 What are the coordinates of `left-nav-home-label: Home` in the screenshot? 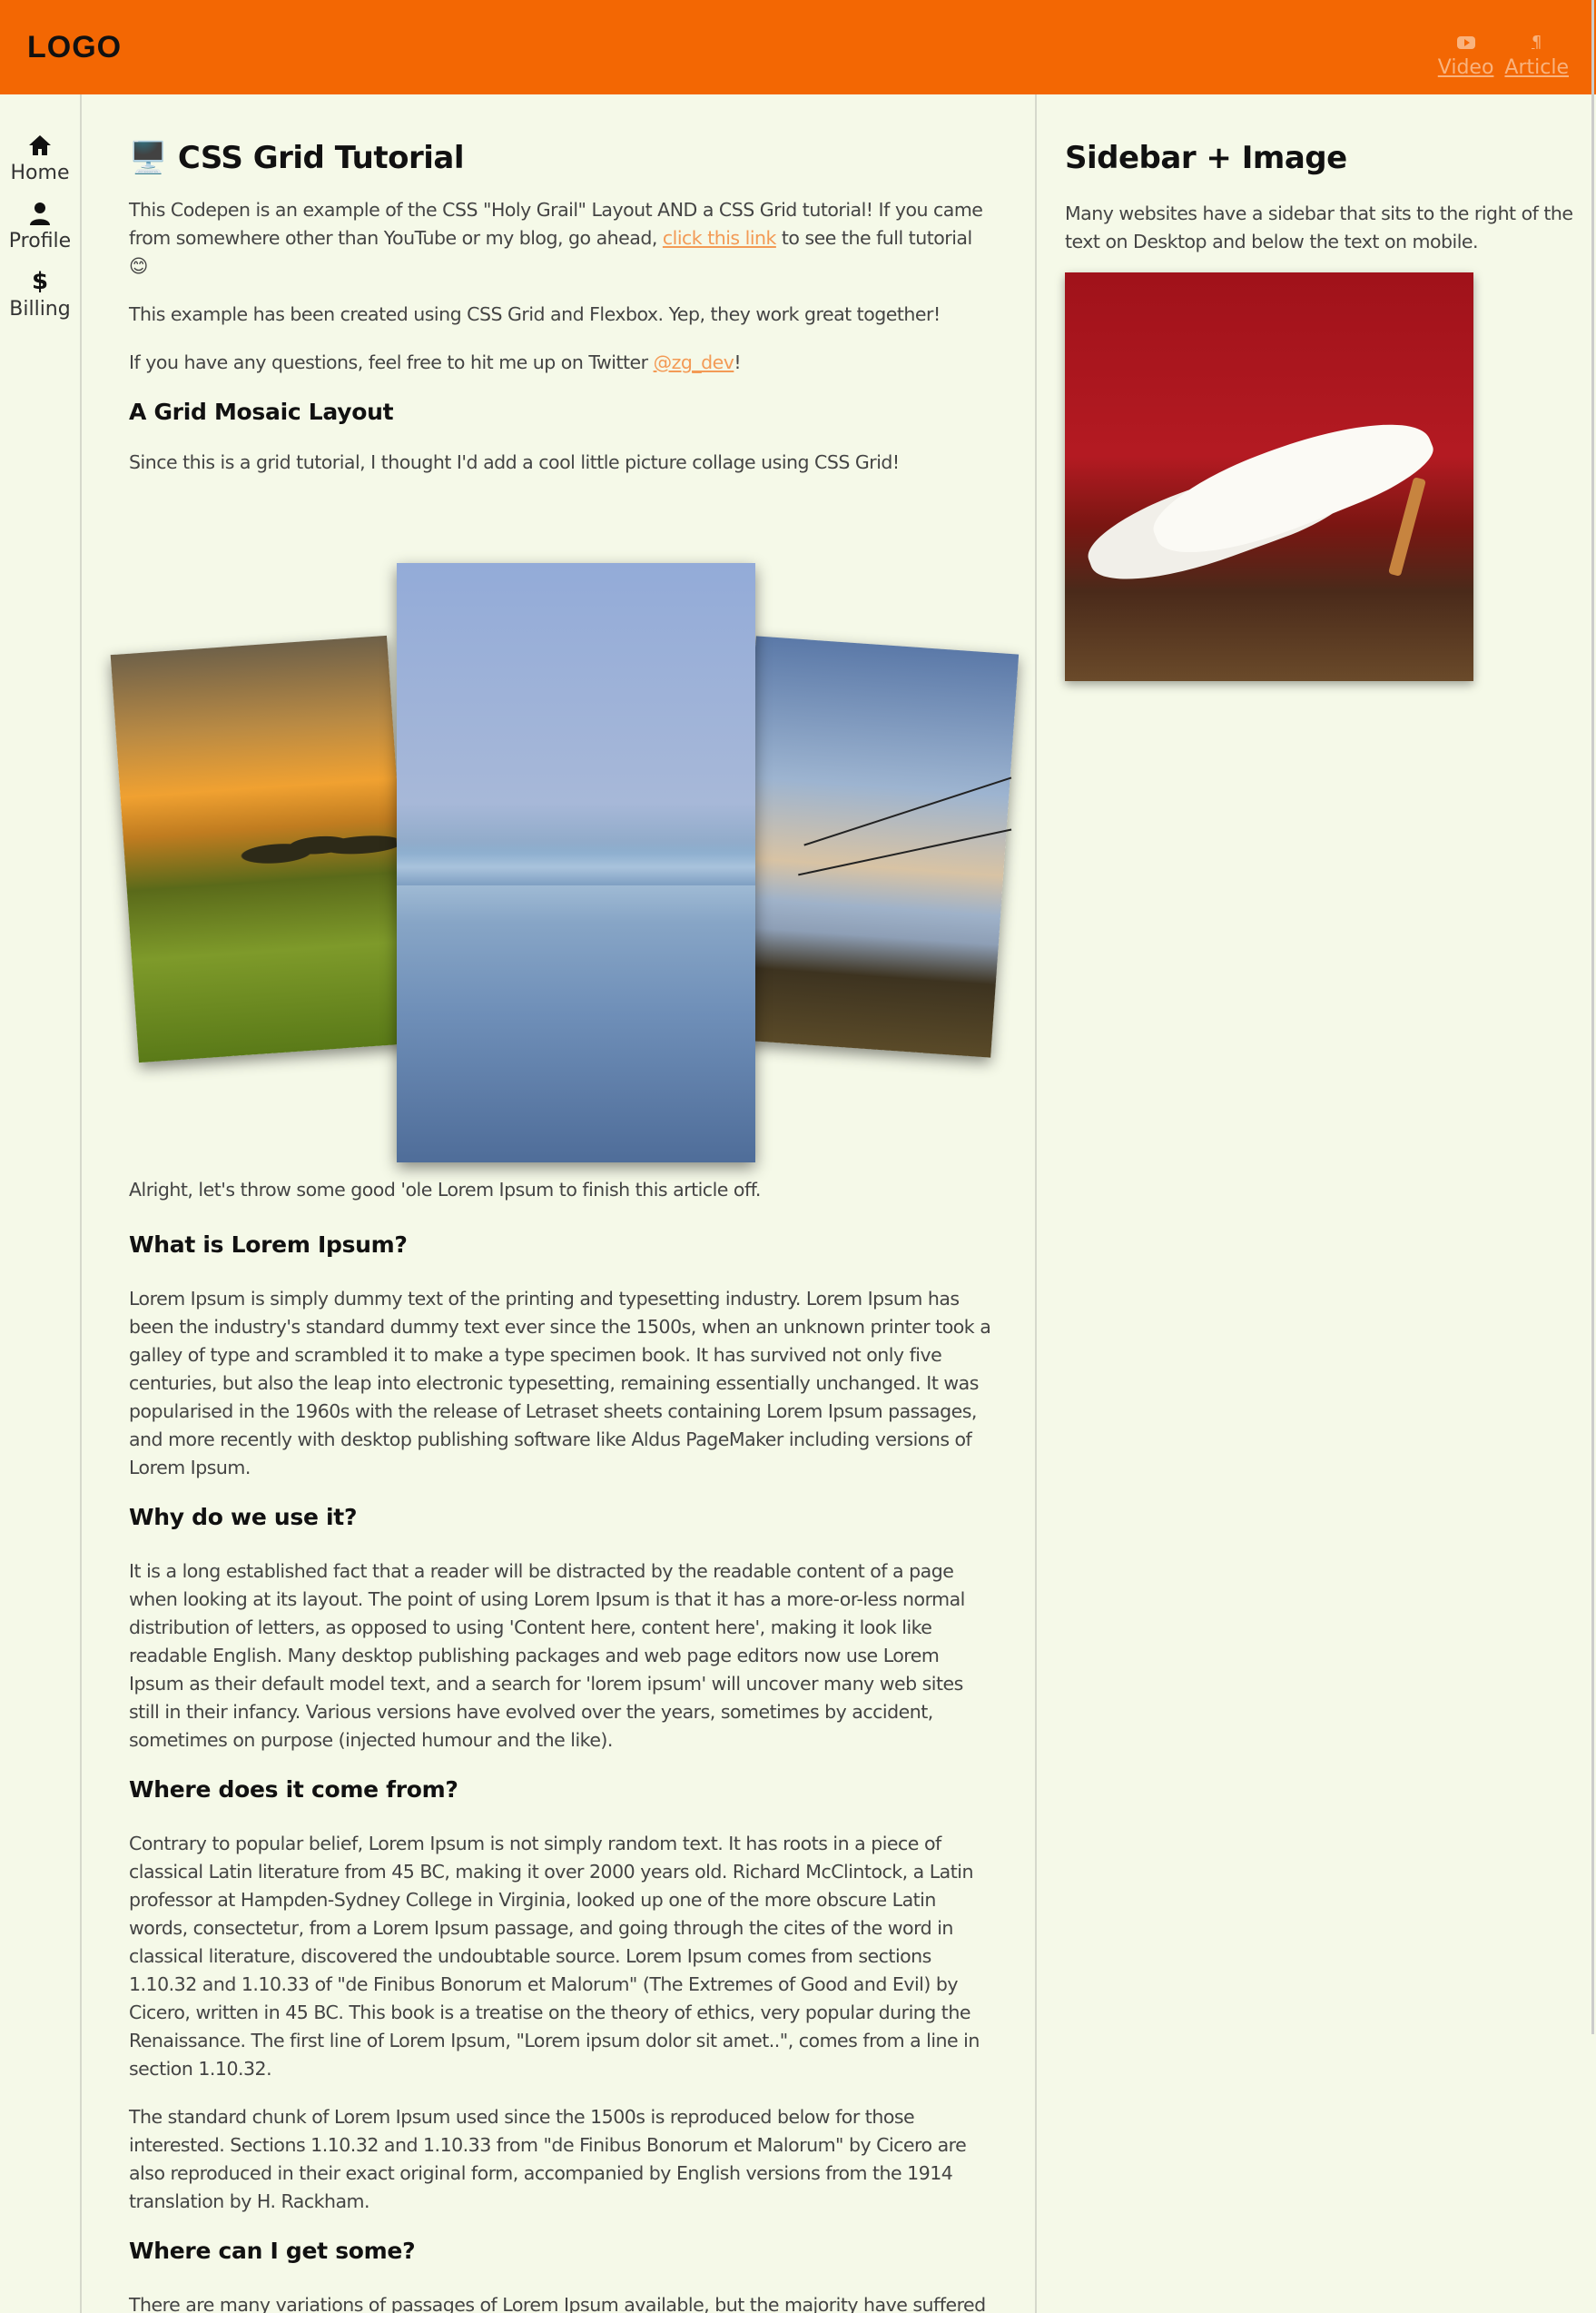 It's located at (40, 173).